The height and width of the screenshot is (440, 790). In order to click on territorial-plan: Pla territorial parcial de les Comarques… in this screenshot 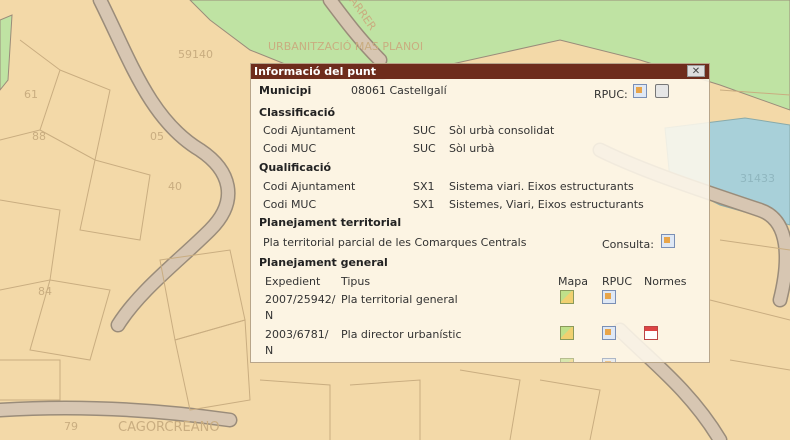, I will do `click(395, 242)`.